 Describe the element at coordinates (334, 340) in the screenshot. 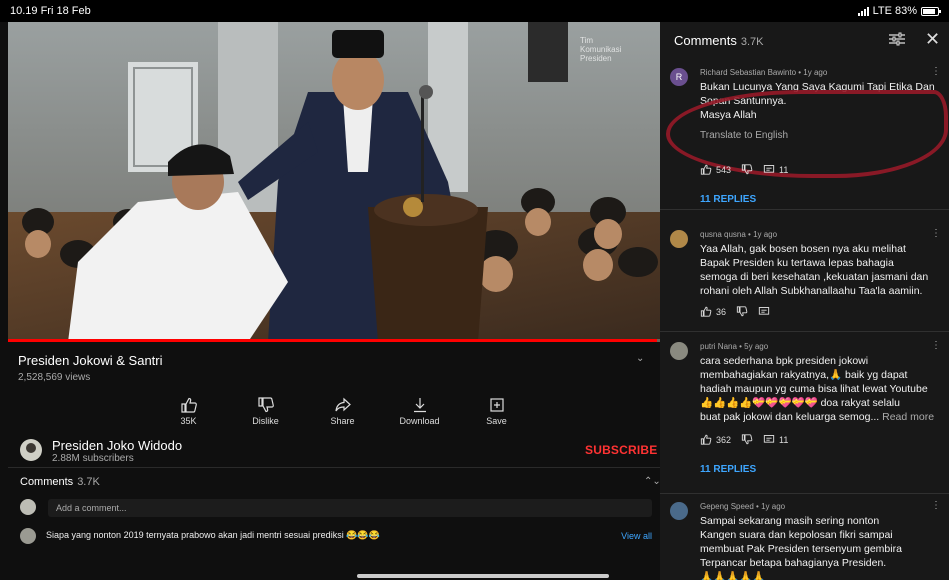

I see `video-progress-bar` at that location.